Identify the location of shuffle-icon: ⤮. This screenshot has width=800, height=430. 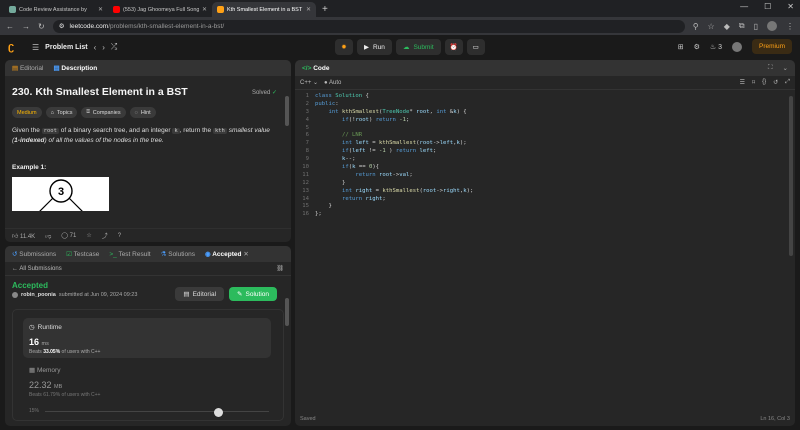
(114, 47).